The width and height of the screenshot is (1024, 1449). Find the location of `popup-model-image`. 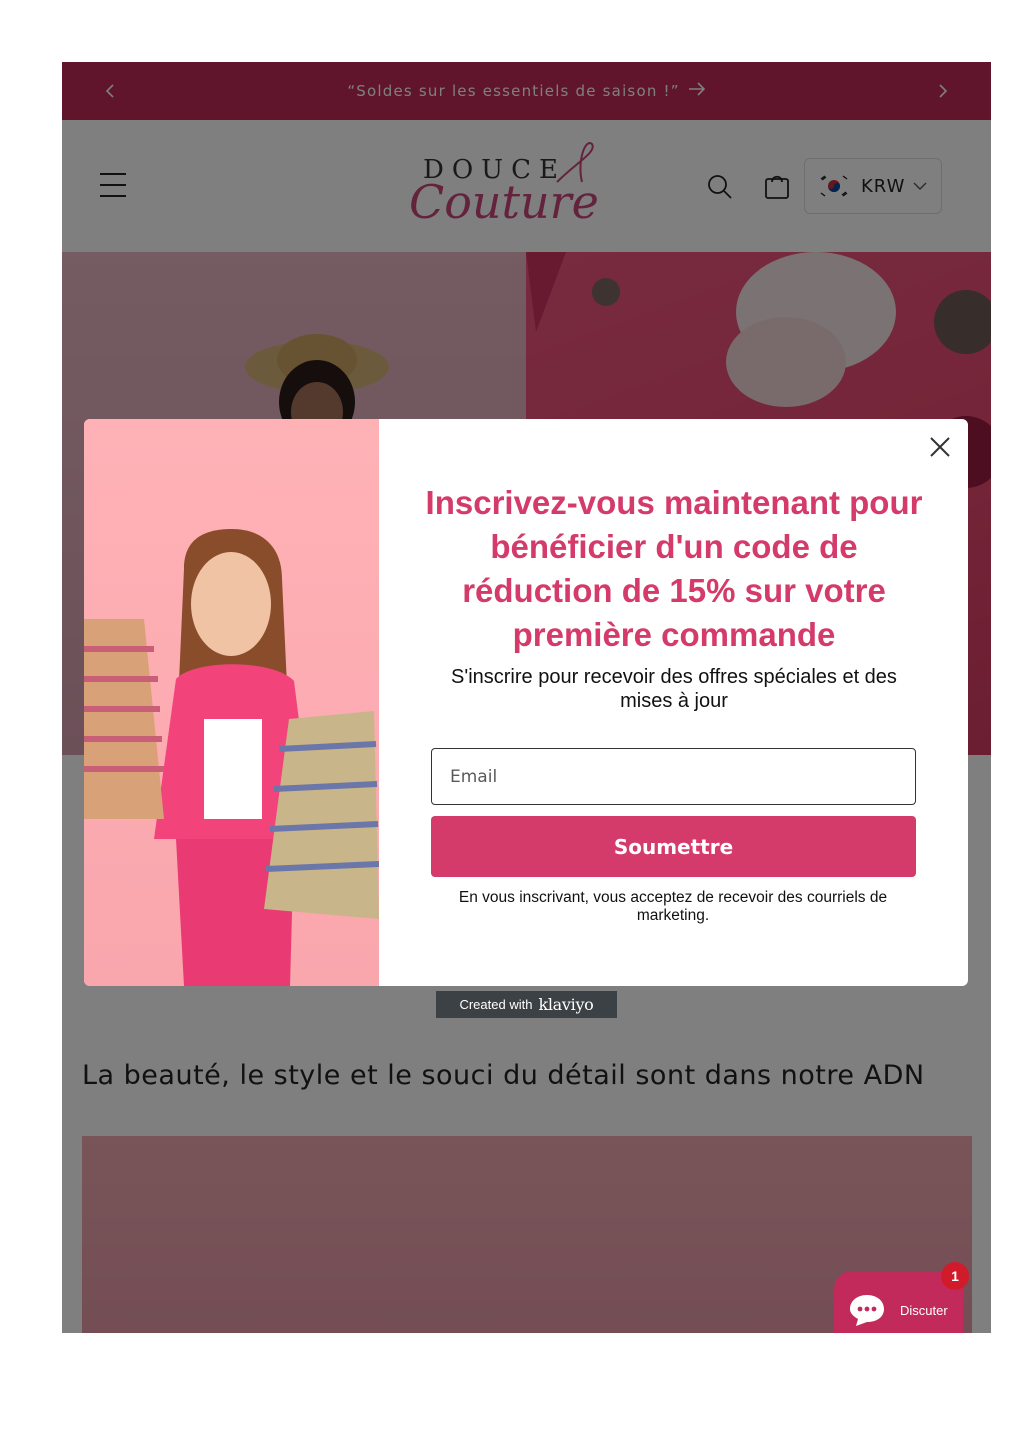

popup-model-image is located at coordinates (231, 702).